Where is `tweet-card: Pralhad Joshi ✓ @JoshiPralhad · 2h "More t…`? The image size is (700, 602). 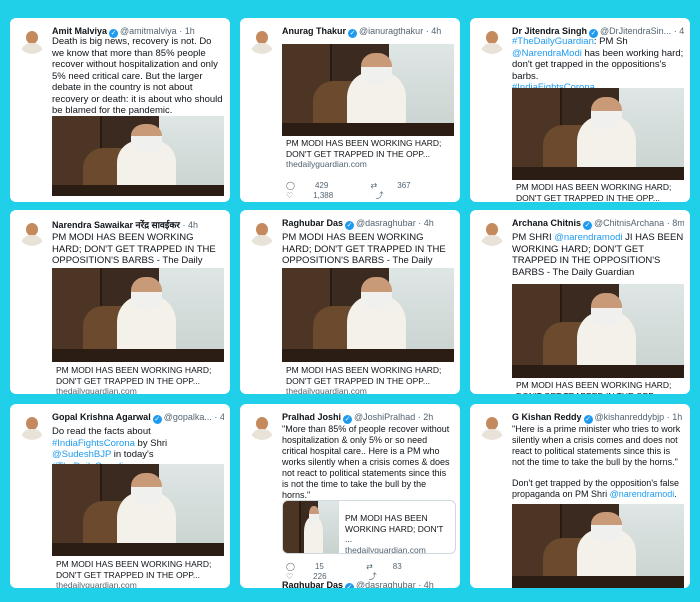 tweet-card: Pralhad Joshi ✓ @JoshiPralhad · 2h "More t… is located at coordinates (350, 496).